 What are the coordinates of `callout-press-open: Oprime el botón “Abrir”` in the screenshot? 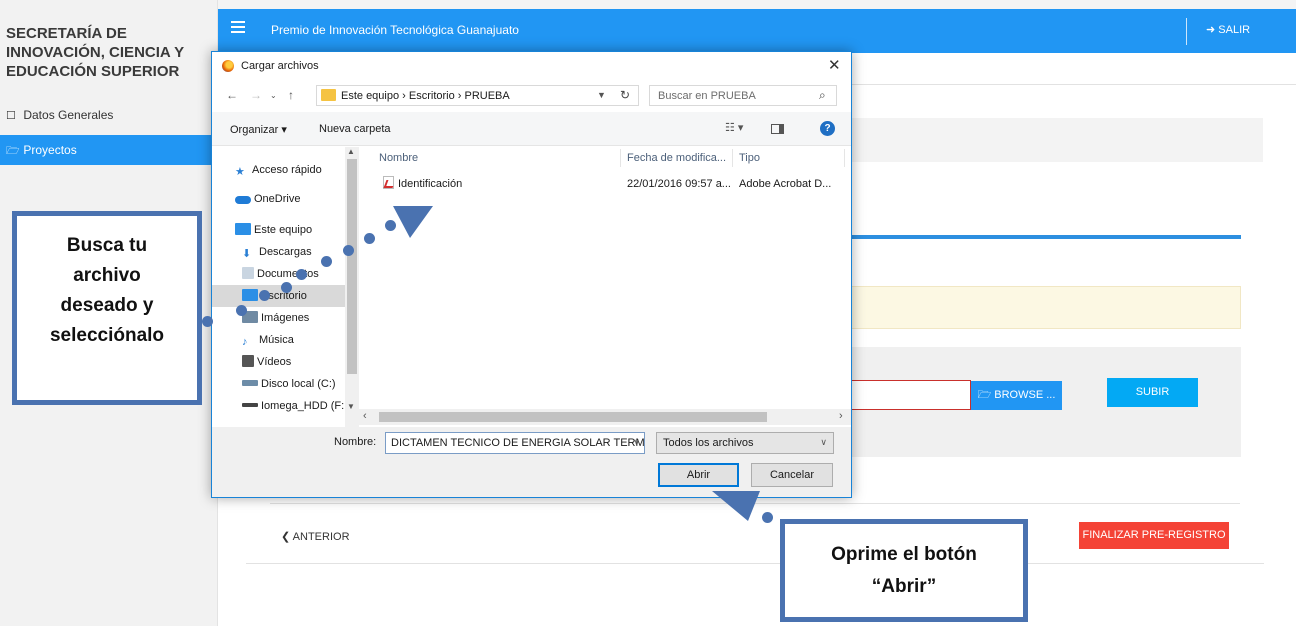 It's located at (904, 570).